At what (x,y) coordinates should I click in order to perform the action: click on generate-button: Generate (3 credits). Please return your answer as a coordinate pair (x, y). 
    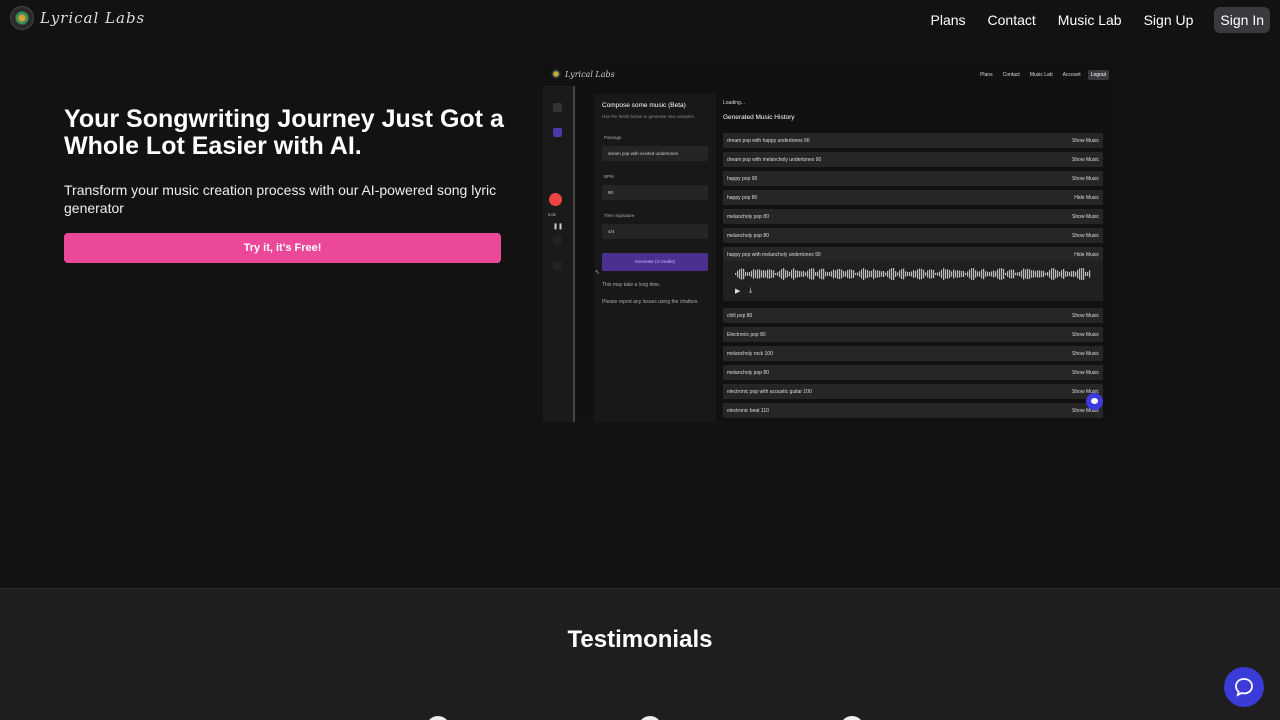
    Looking at the image, I should click on (655, 262).